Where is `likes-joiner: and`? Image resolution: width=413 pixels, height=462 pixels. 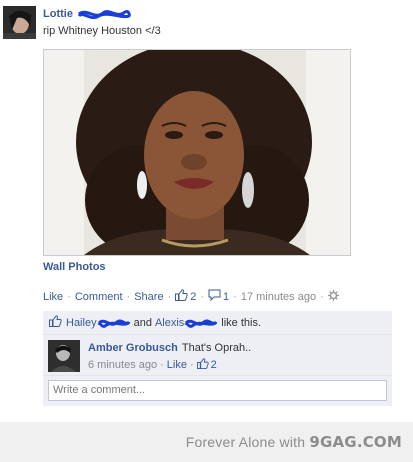
likes-joiner: and is located at coordinates (142, 322).